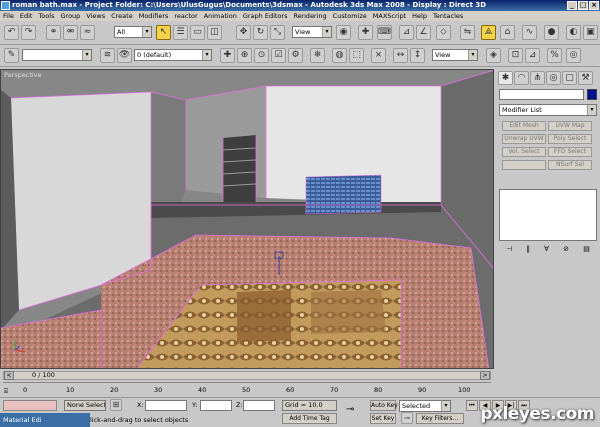 The image size is (600, 427). What do you see at coordinates (26, 16) in the screenshot?
I see `menu-edit: Edit` at bounding box center [26, 16].